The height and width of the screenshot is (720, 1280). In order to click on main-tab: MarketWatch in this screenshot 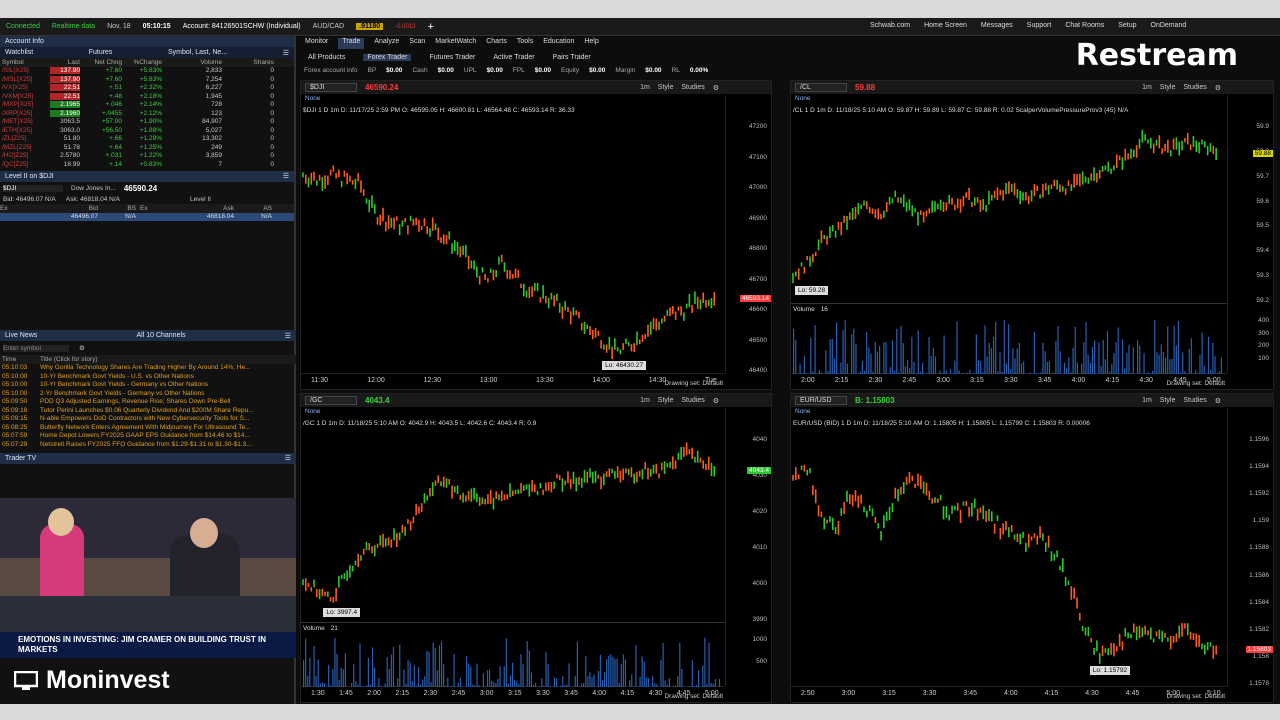, I will do `click(455, 43)`.